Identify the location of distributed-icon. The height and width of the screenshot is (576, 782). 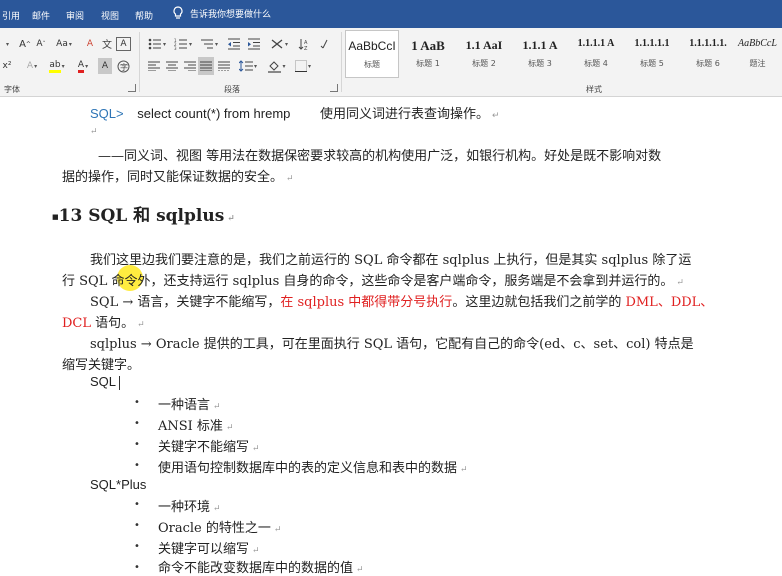
(224, 66).